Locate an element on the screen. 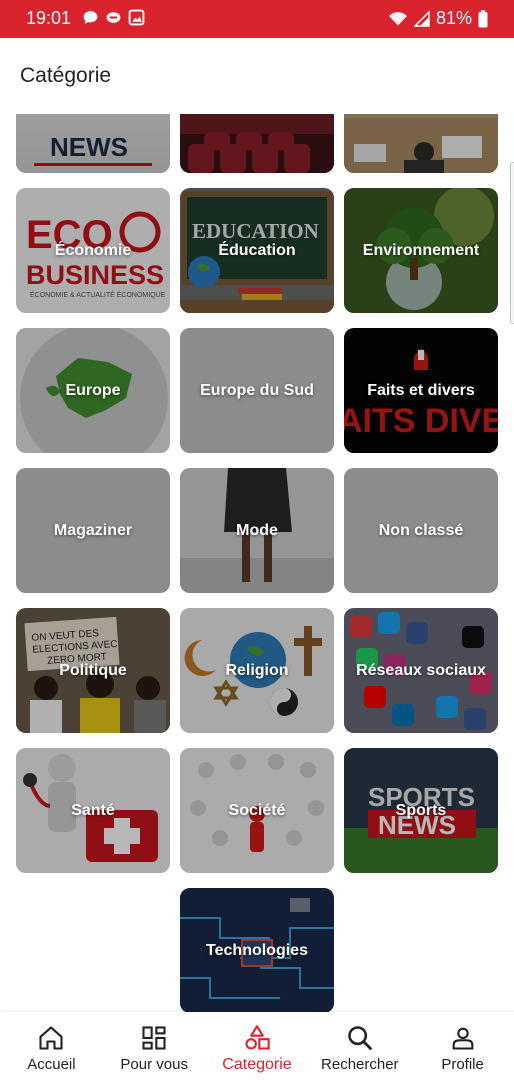  category-label: Éducation is located at coordinates (257, 250).